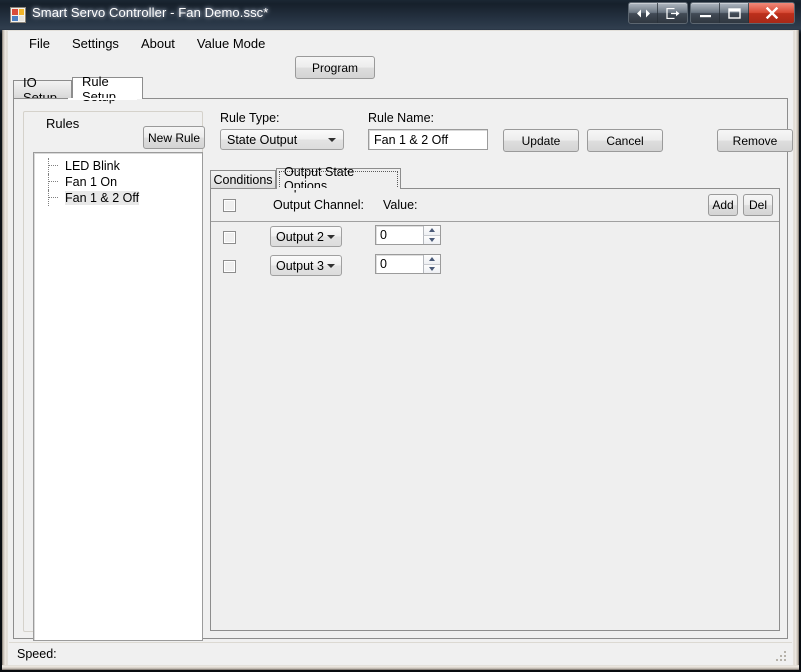 The width and height of the screenshot is (801, 672). I want to click on rule-name-value: Fan 1 & 2 Off, so click(411, 139).